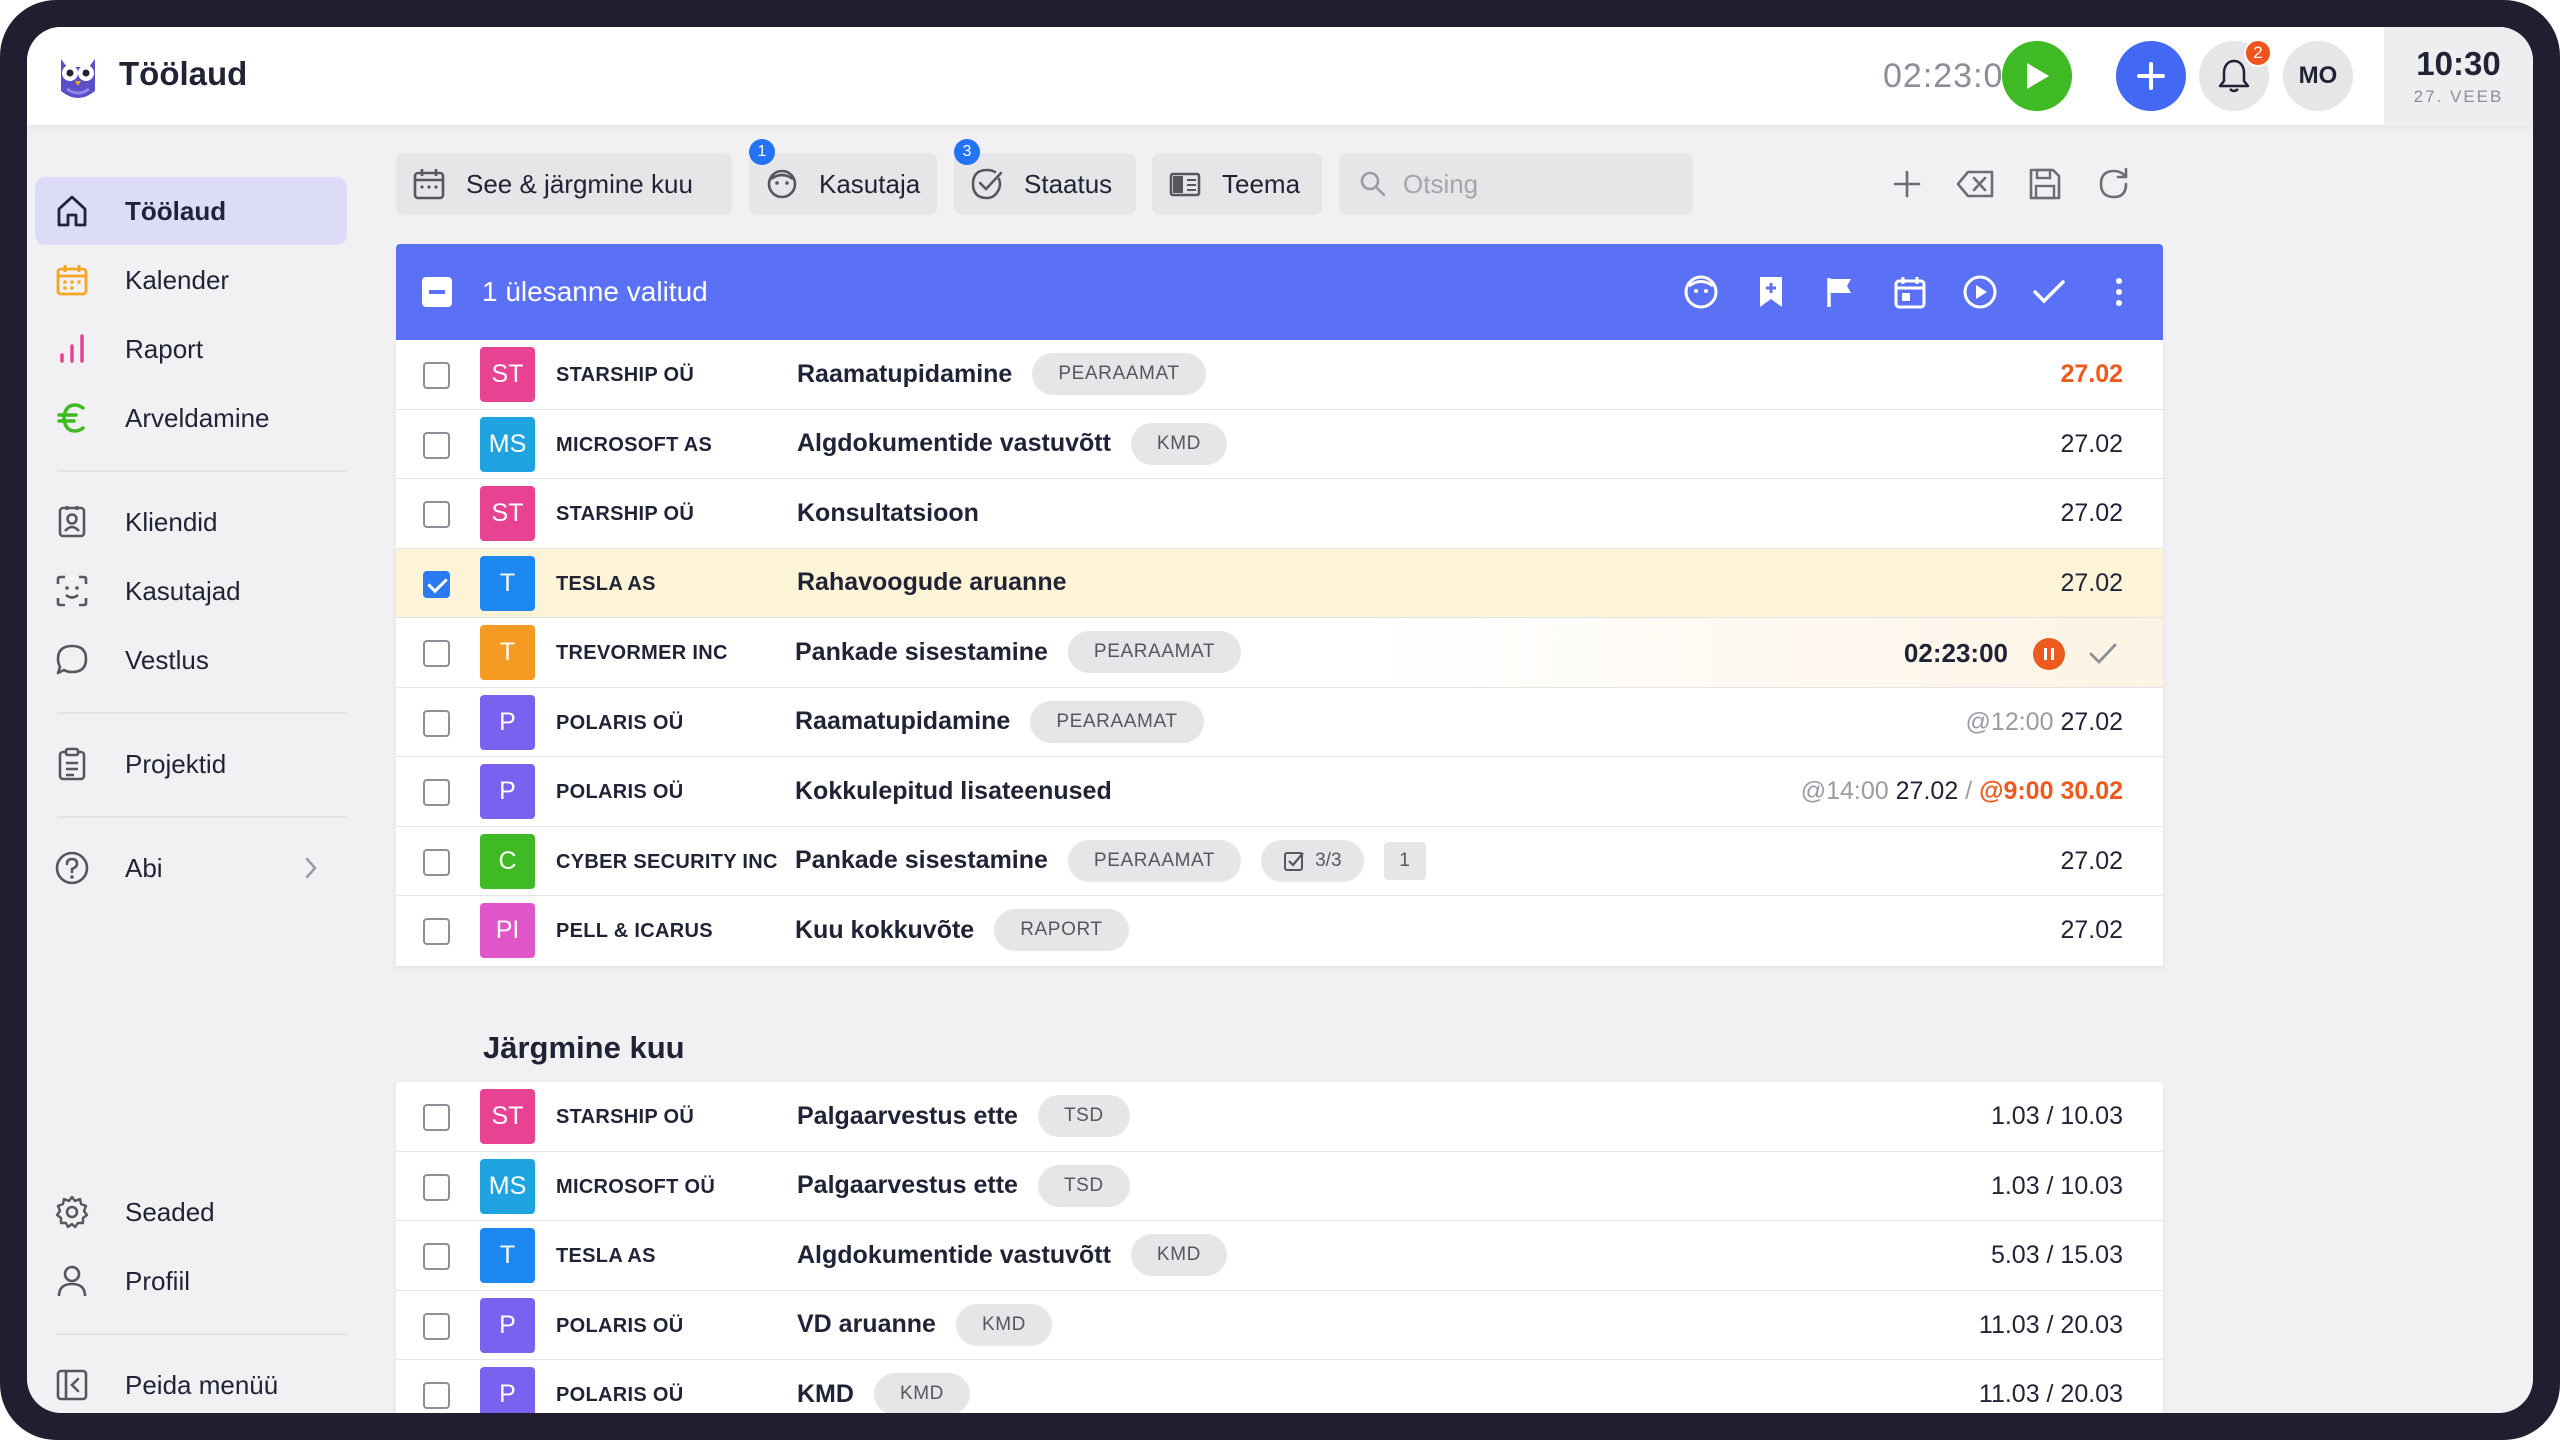 The width and height of the screenshot is (2560, 1440). I want to click on topic-filter: Teema, so click(1237, 184).